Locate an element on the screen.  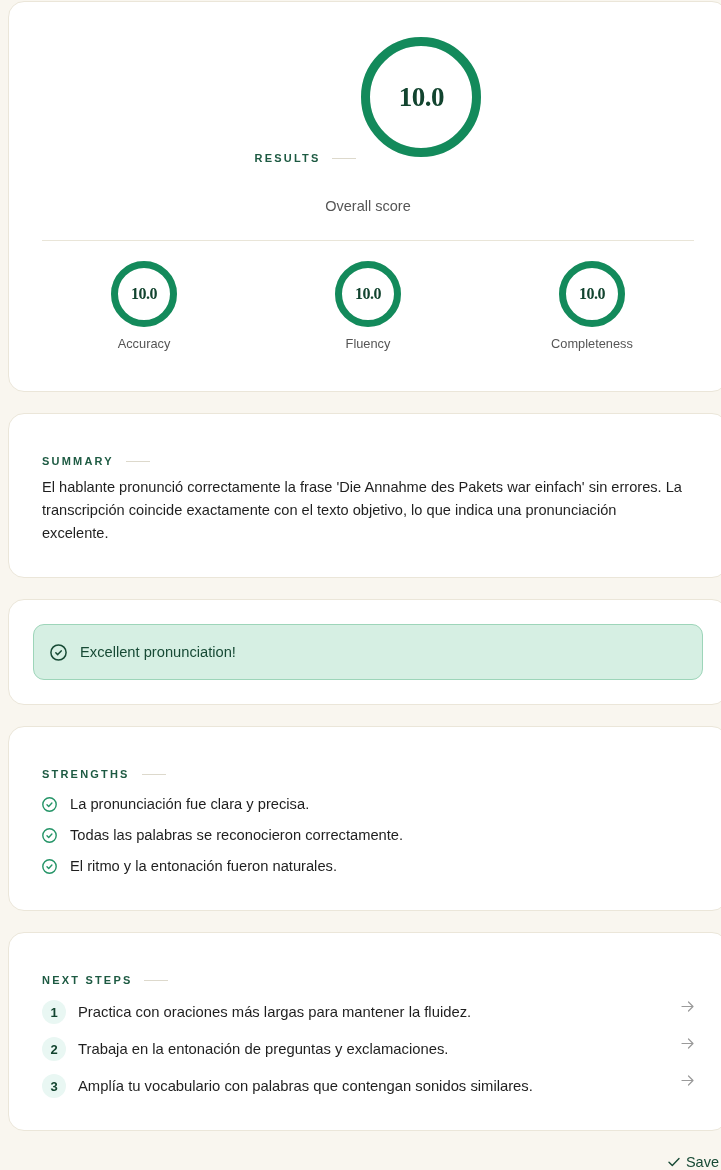
strength-text: La pronunciación fue clara y precisa. is located at coordinates (190, 804).